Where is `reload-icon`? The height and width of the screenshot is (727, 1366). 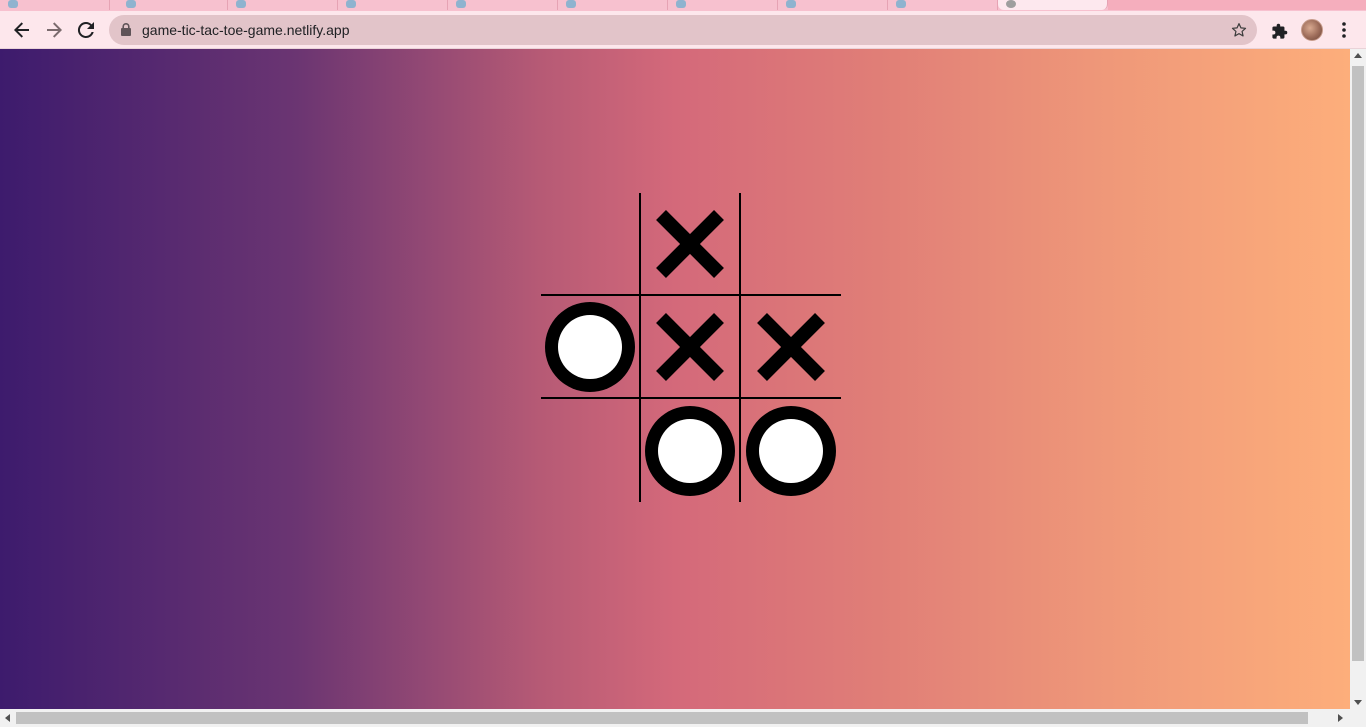
reload-icon is located at coordinates (85, 29).